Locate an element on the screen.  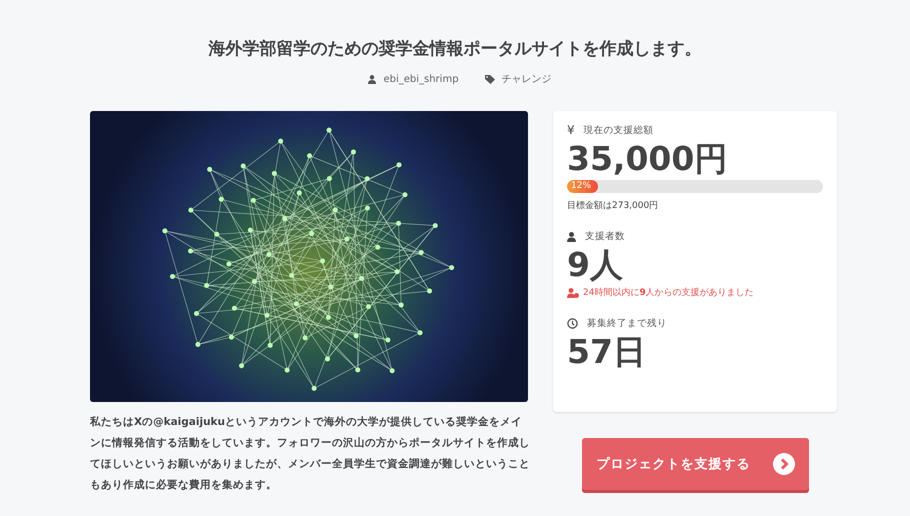
stat-label: 募集終了まで残り is located at coordinates (627, 323).